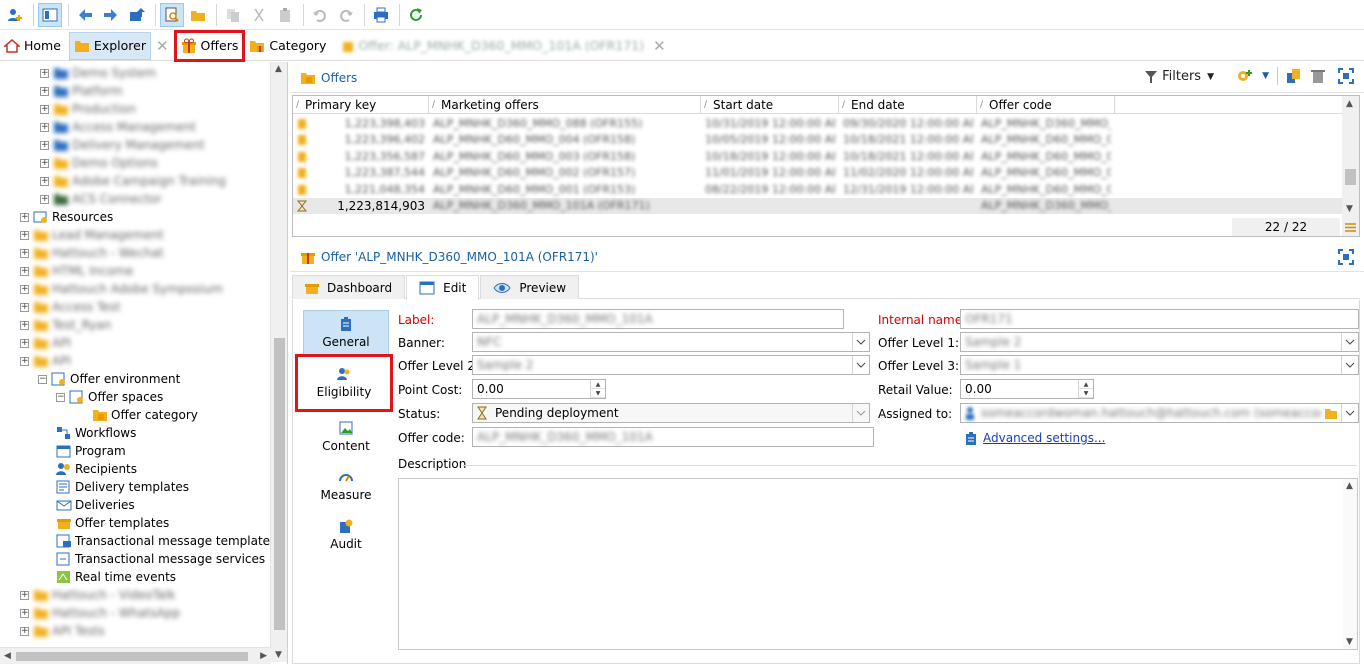 Image resolution: width=1364 pixels, height=664 pixels. Describe the element at coordinates (162, 46) in the screenshot. I see `close-icon: ✕` at that location.